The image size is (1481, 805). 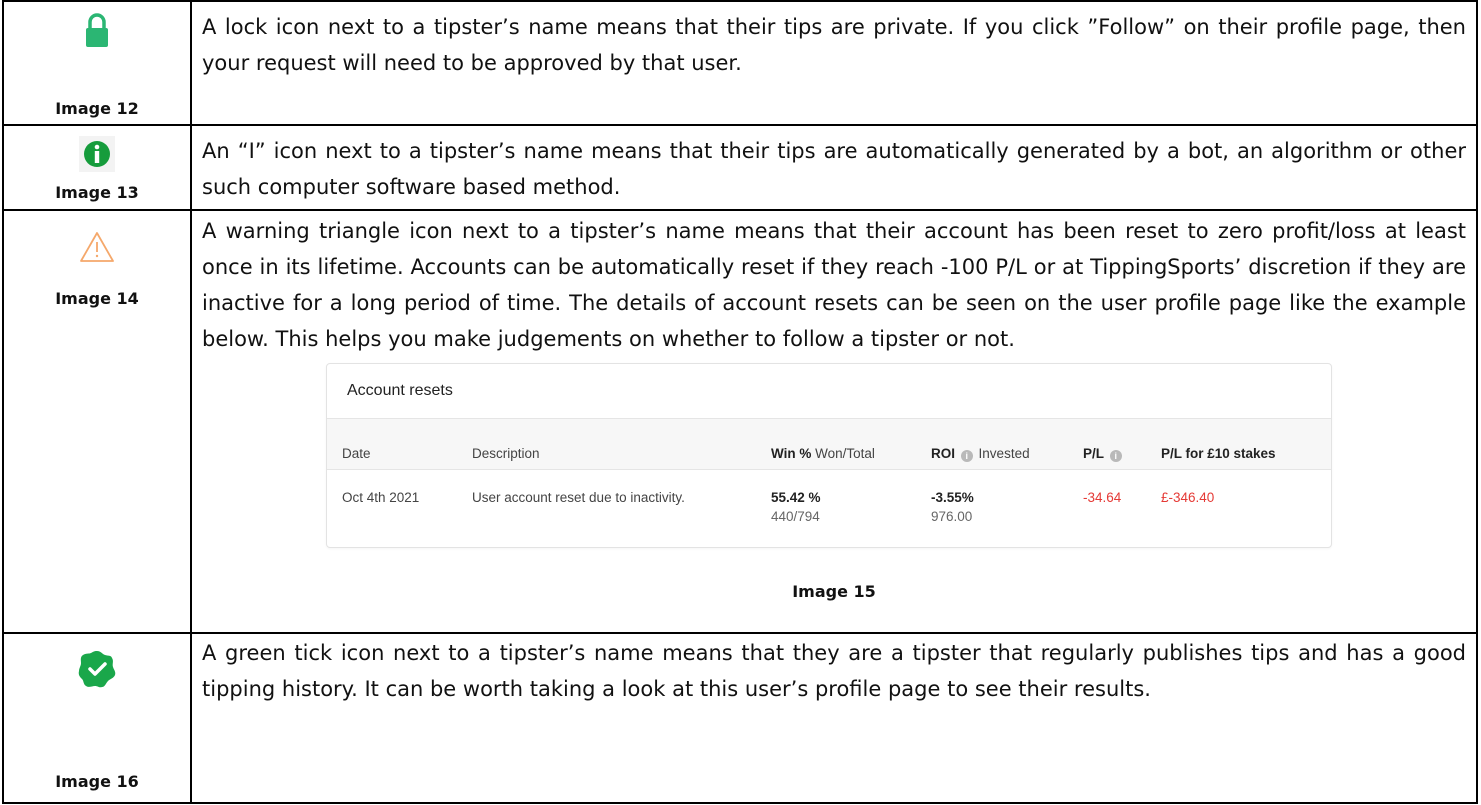 I want to click on reset-win-pct: 55.42 %, so click(x=796, y=497).